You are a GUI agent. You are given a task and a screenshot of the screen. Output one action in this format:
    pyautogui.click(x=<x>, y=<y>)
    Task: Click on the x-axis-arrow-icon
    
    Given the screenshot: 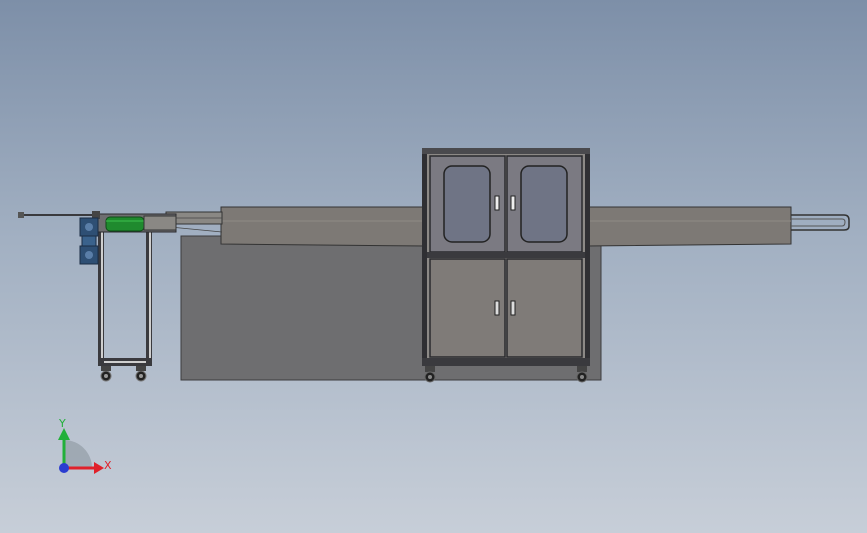 What is the action you would take?
    pyautogui.click(x=99, y=468)
    